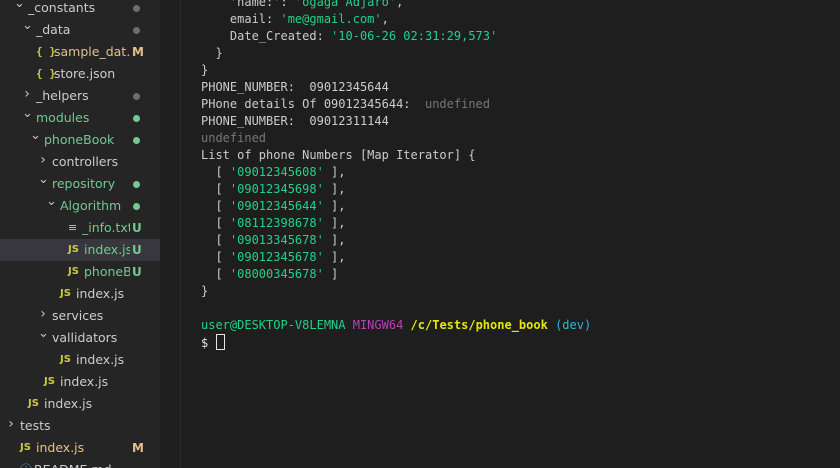  I want to click on explorer-item-phoneb: JS phoneB…U, so click(80, 272).